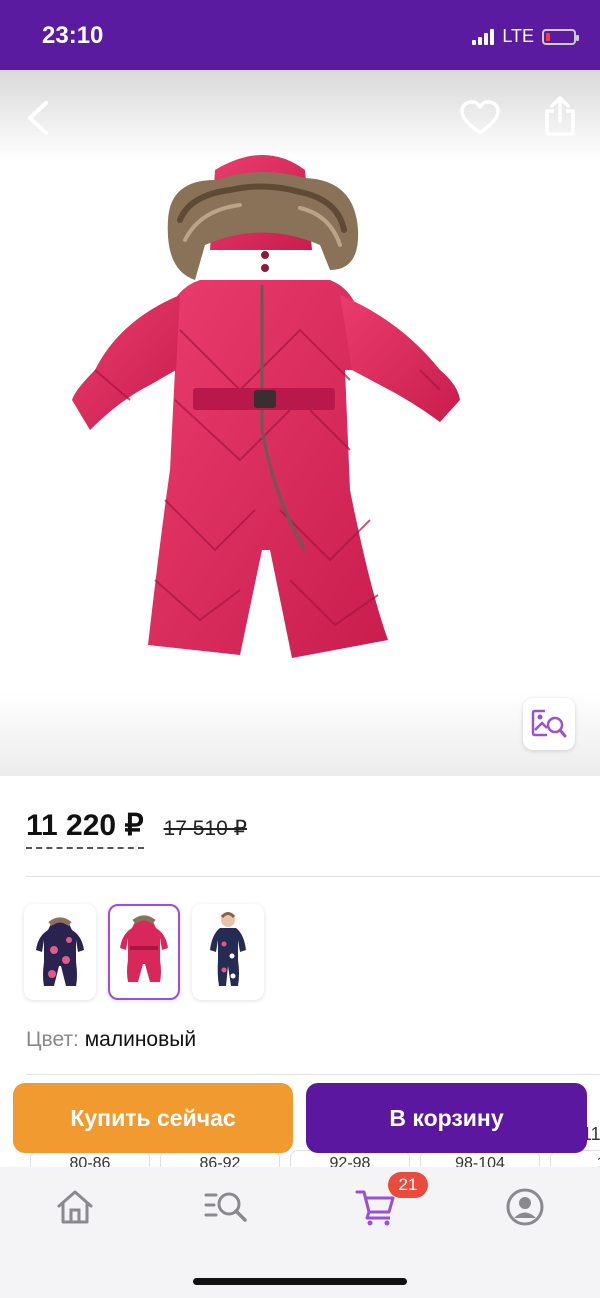 The width and height of the screenshot is (600, 1298). I want to click on swatch-navy-print, so click(228, 952).